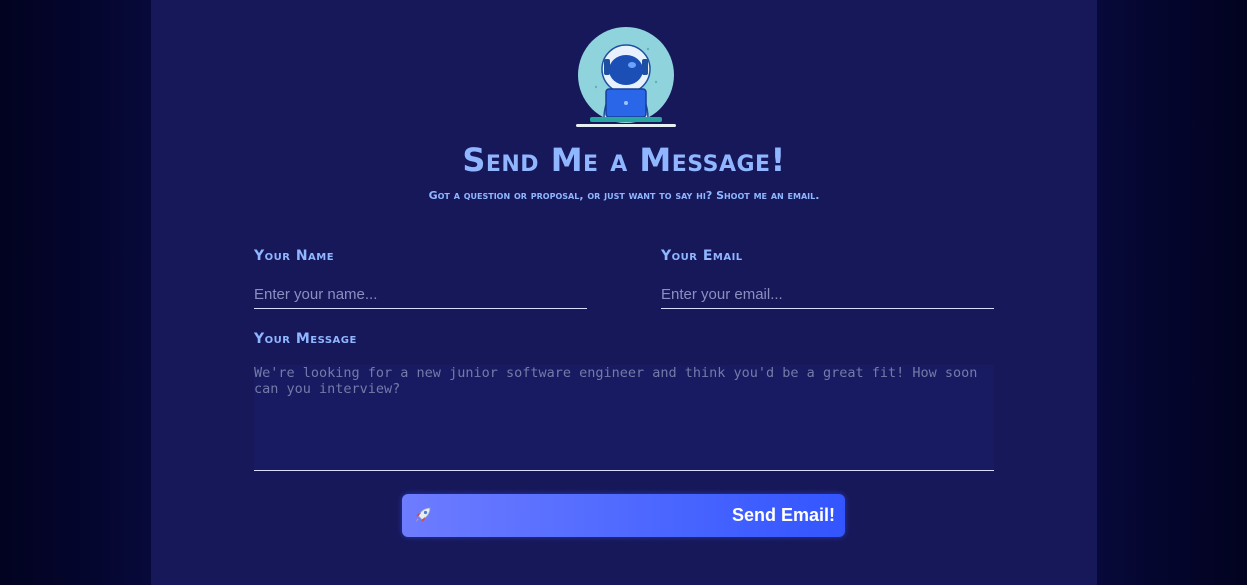  Describe the element at coordinates (827, 294) in the screenshot. I see `email-input` at that location.